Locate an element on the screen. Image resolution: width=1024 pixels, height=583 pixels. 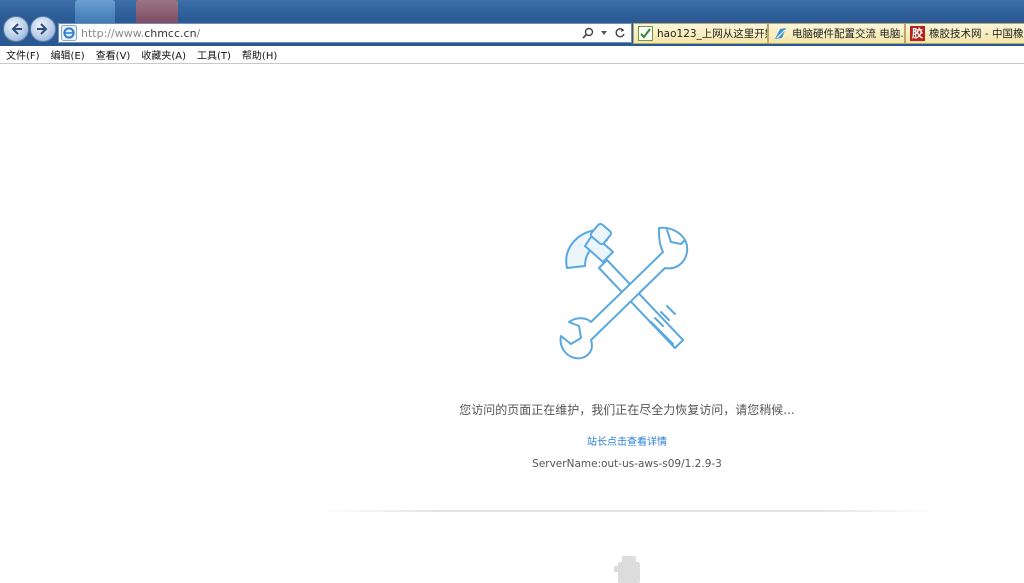
menu-favorites: 收藏夹(A) is located at coordinates (163, 54).